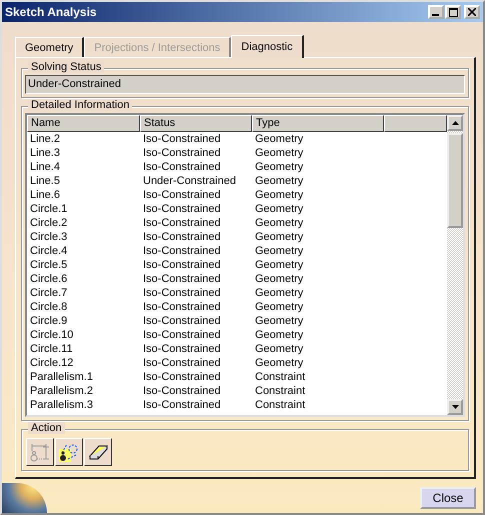  Describe the element at coordinates (66, 67) in the screenshot. I see `group-label: Solving Status` at that location.